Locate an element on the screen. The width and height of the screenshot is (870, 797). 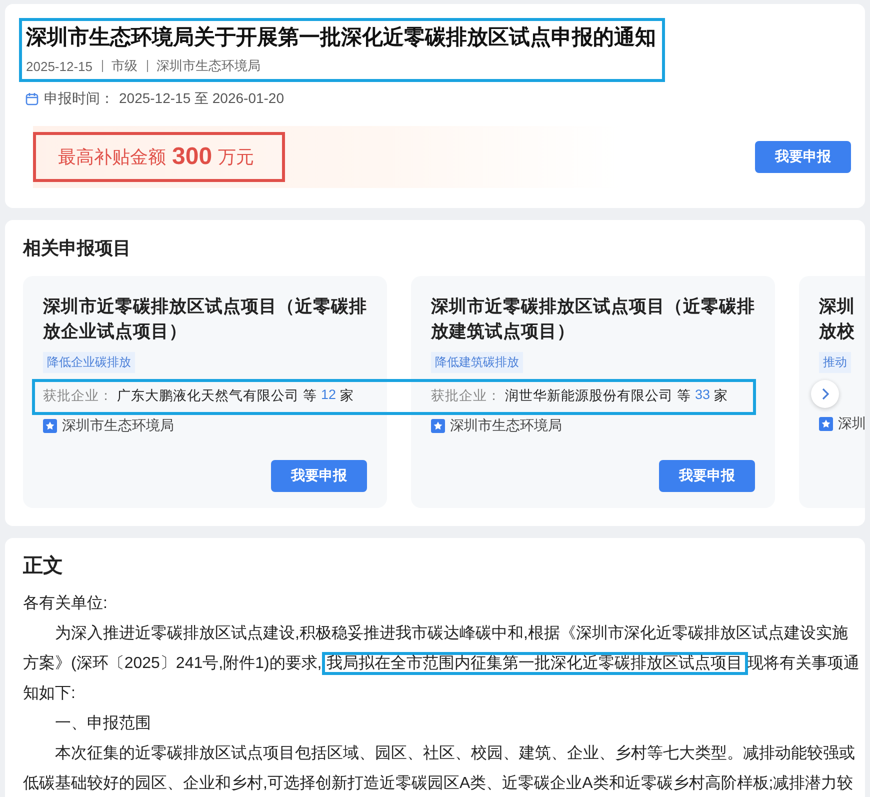
project-card: 深圳市近零碳排放区试点项目（近零碳排 放建筑试点项目） 降低建筑碳排放 获批企业： 润世华新能源股份有限公司 等 33 家 深圳市生态环境局 我要申报 is located at coordinates (593, 392).